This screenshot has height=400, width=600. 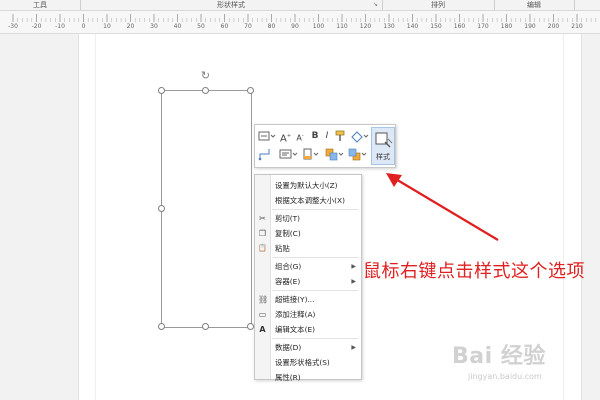 What do you see at coordinates (341, 136) in the screenshot?
I see `format-painter-button` at bounding box center [341, 136].